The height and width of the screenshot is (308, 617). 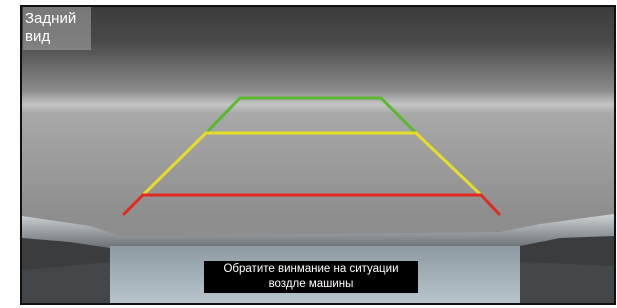 I want to click on view-label-line2: вид, so click(x=38, y=36).